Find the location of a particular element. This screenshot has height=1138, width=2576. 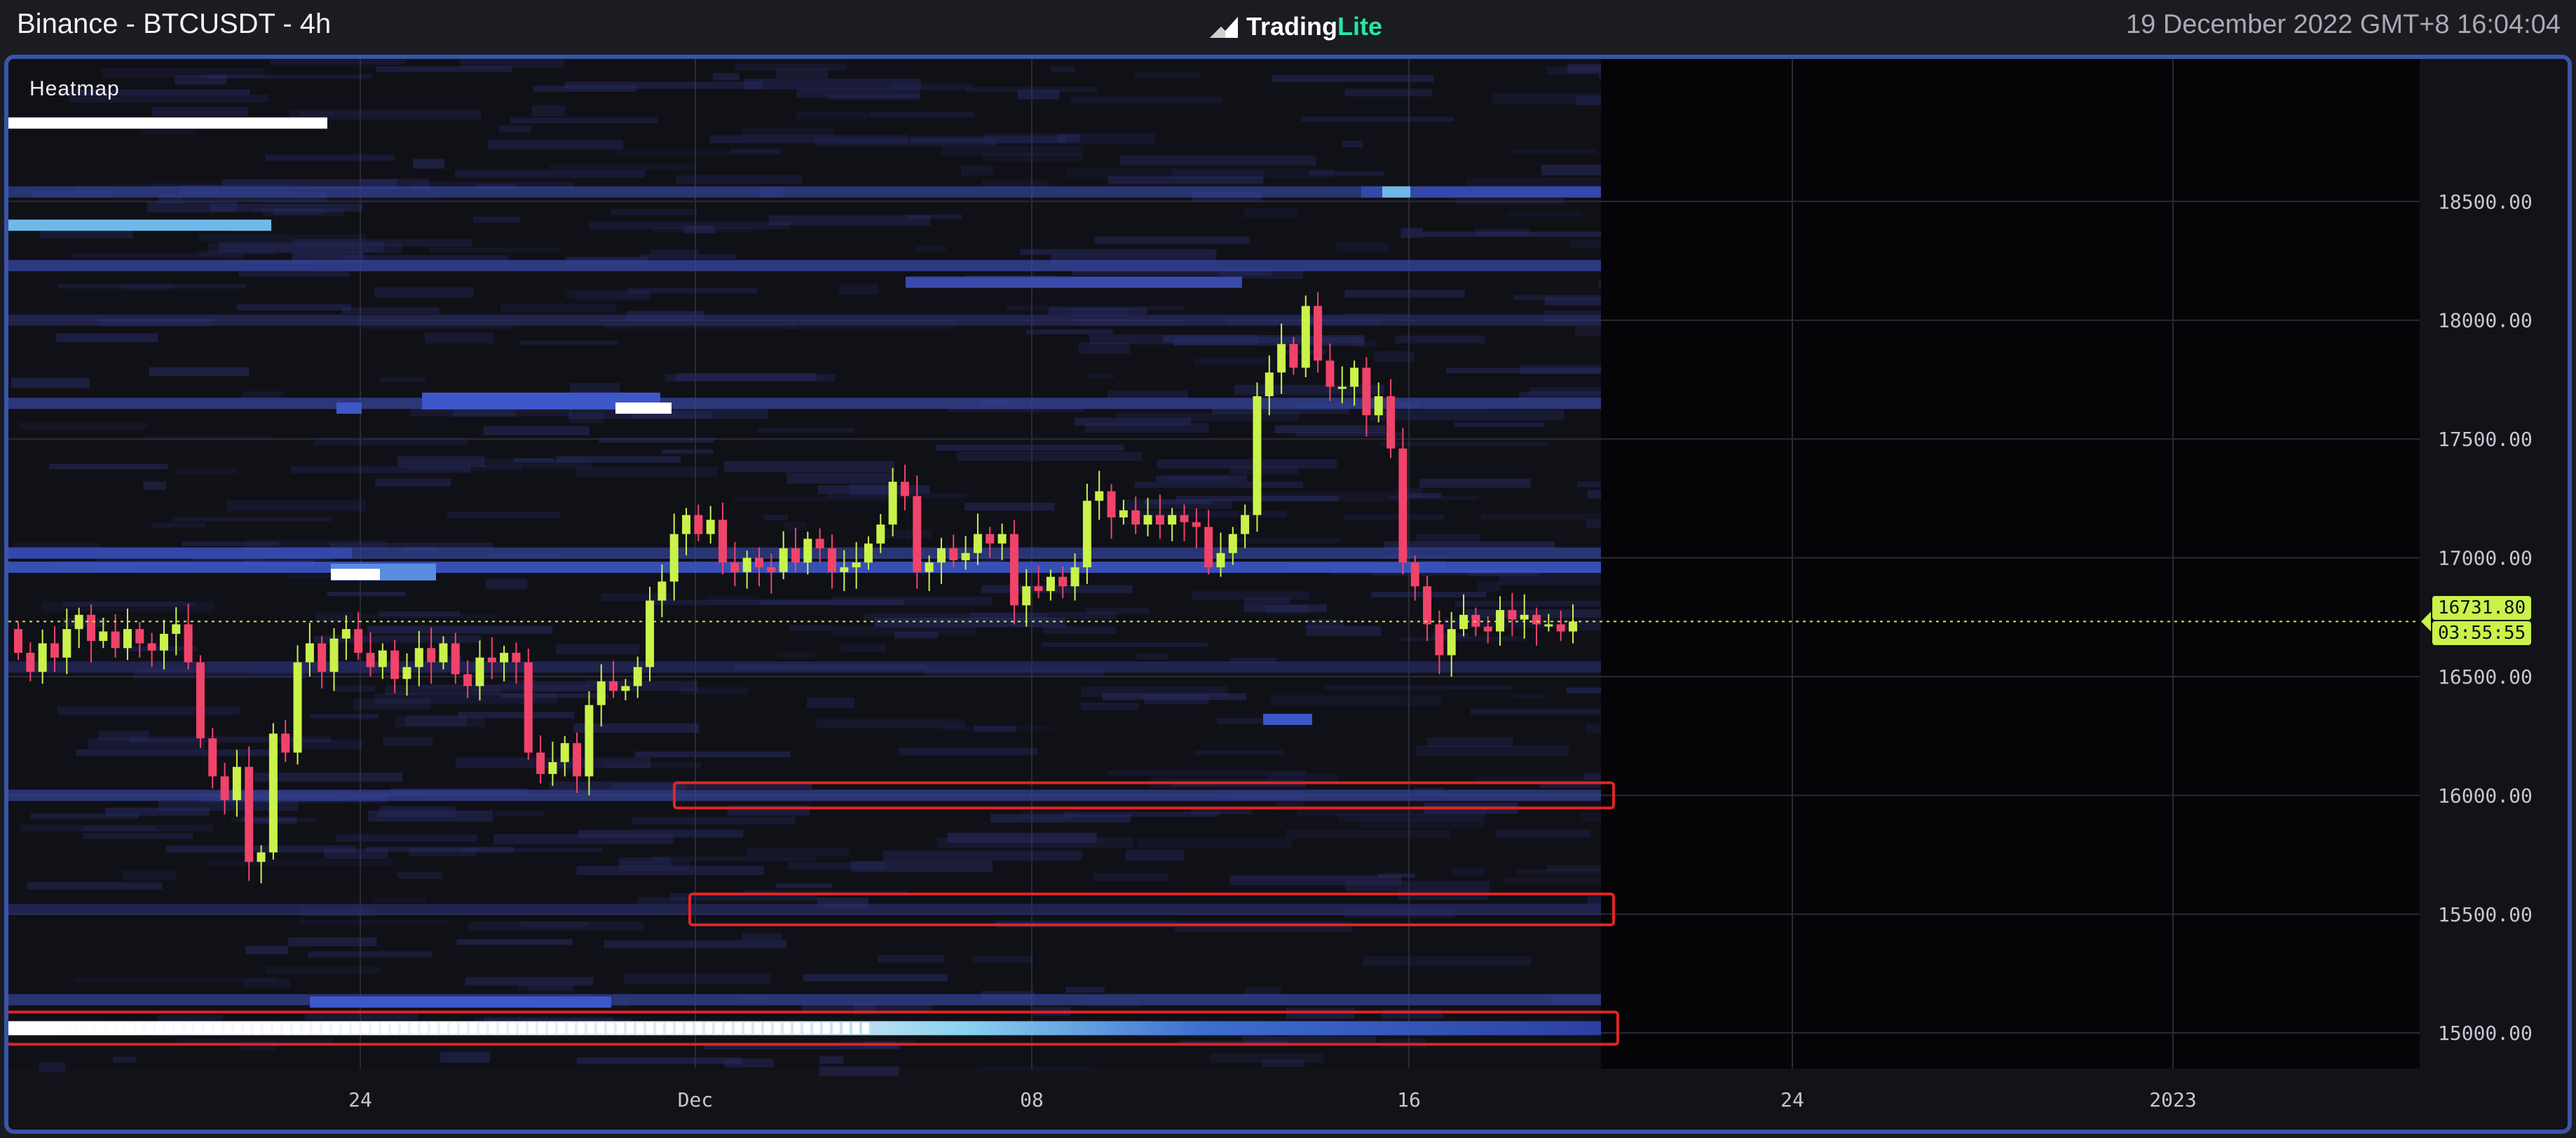

price-axis-label: 16500.00 is located at coordinates (2485, 677).